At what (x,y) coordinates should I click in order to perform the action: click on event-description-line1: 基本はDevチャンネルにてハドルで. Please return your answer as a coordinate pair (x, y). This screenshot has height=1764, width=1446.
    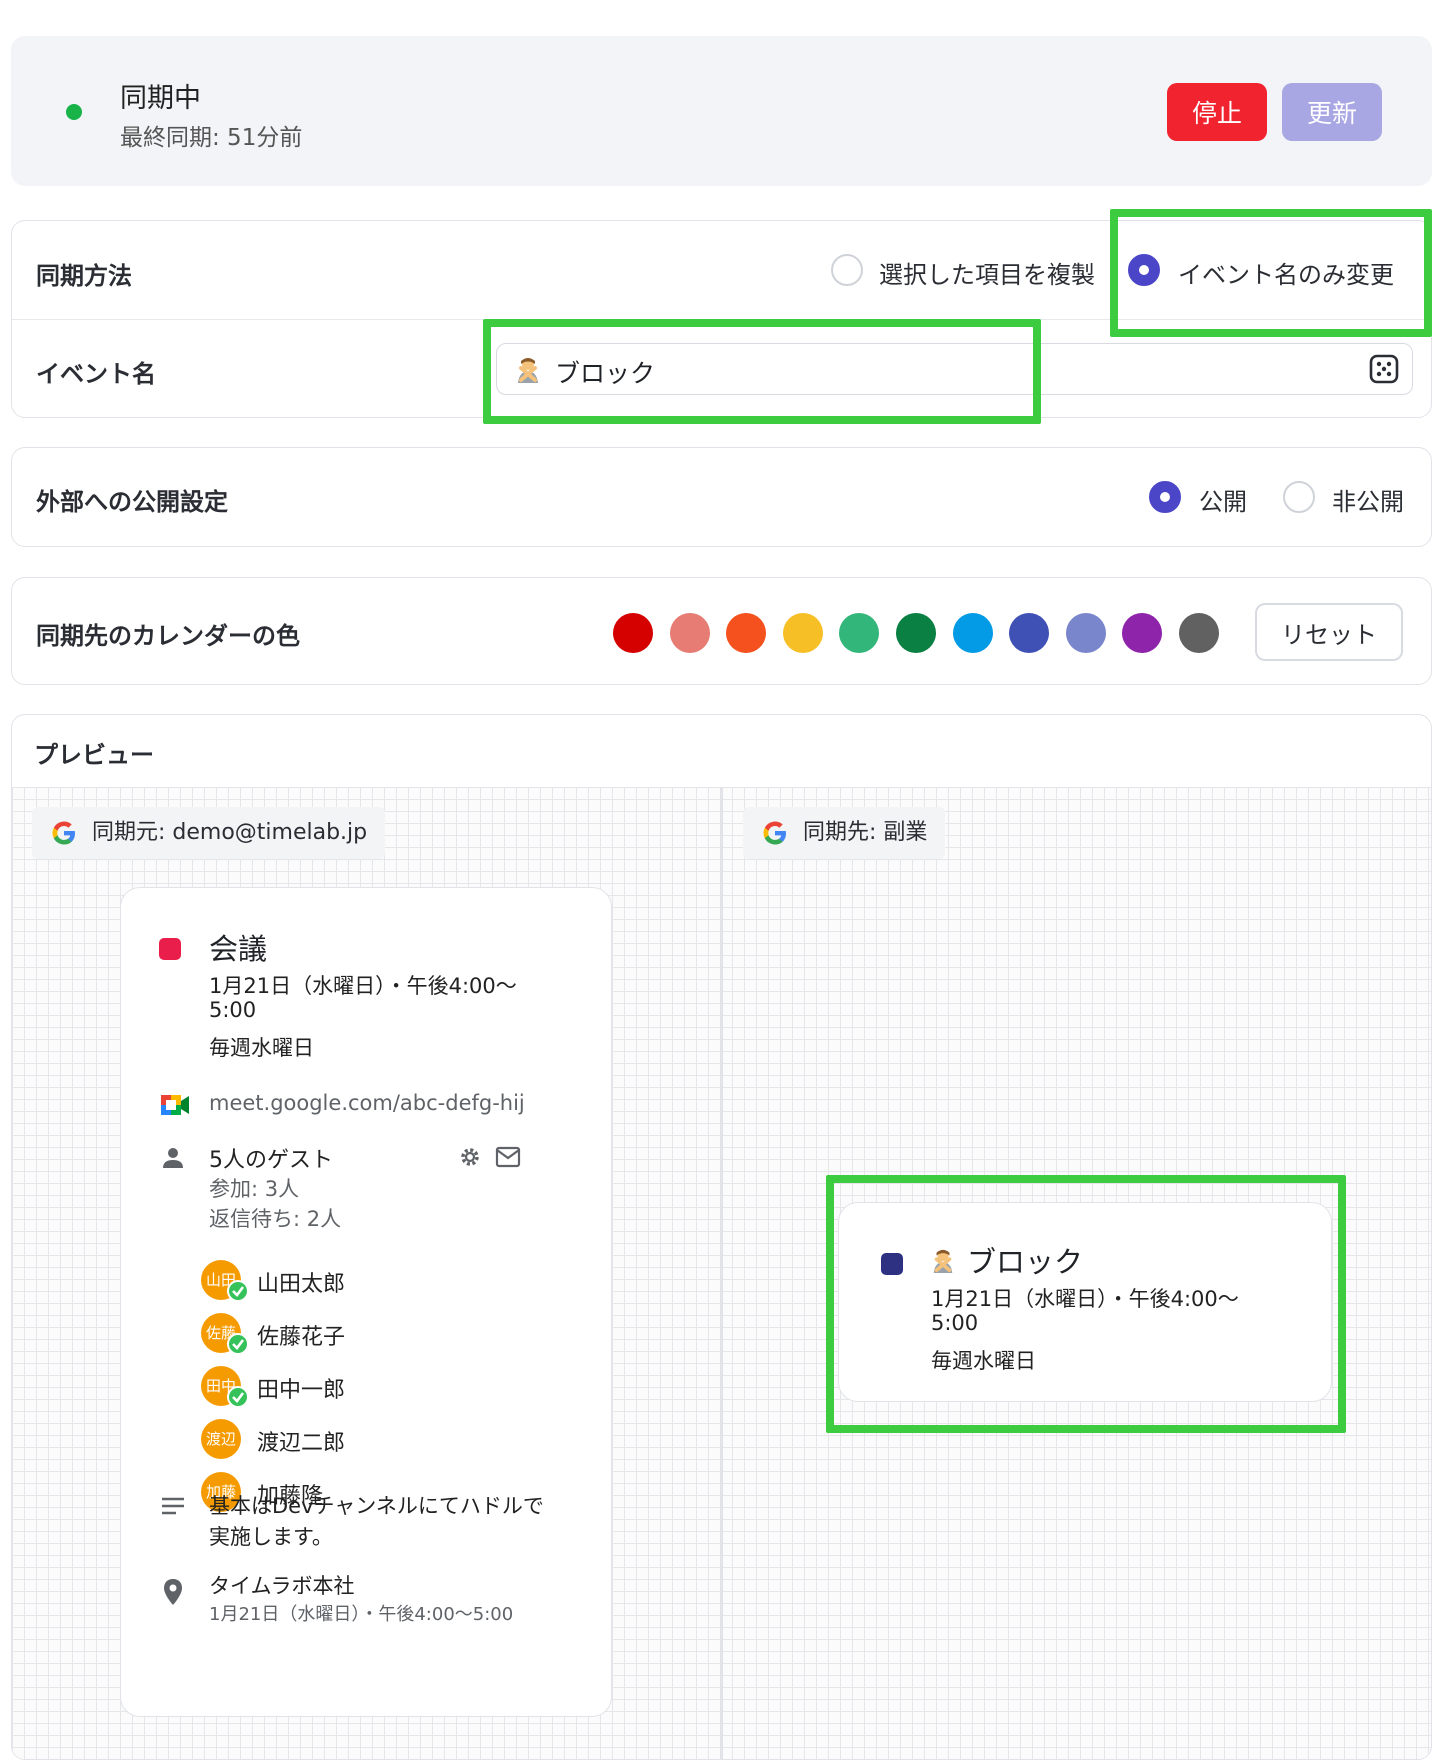
    Looking at the image, I should click on (376, 1506).